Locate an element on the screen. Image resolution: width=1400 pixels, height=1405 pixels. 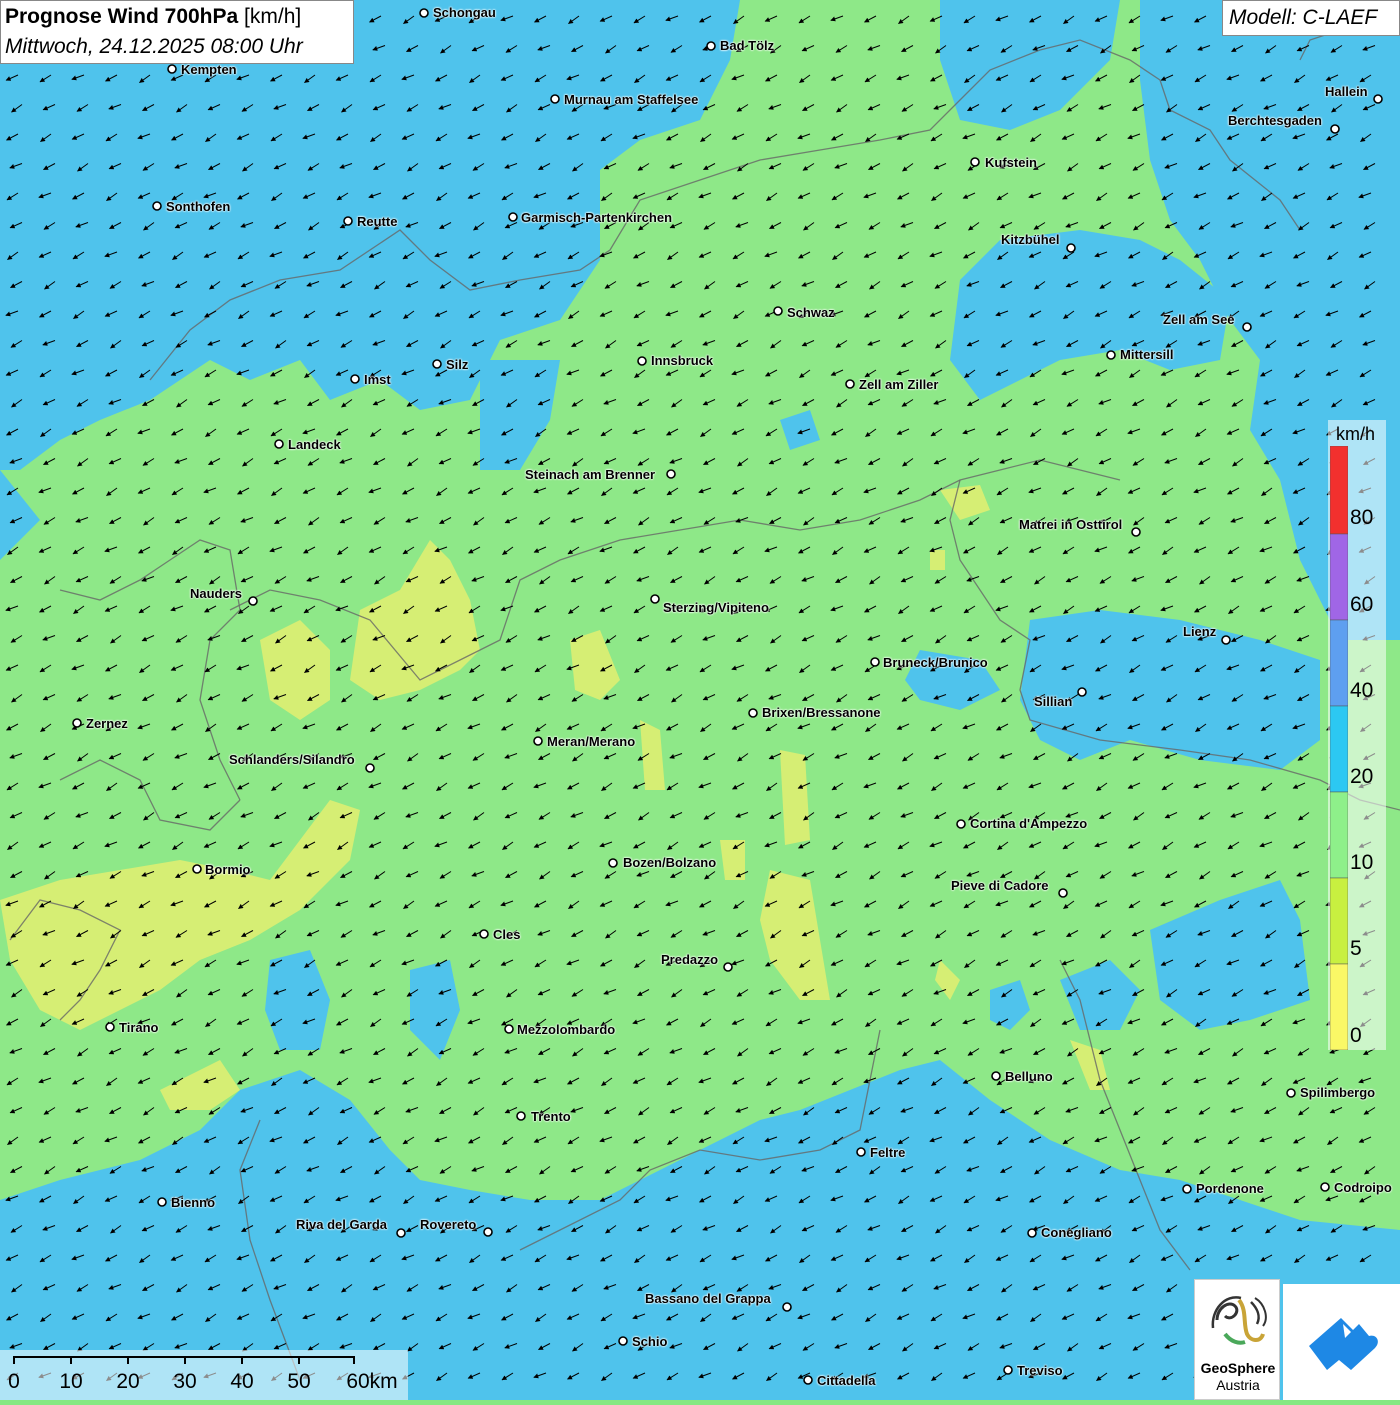
geosphere-logo: GeoSphere Austria is located at coordinates (1237, 1339).